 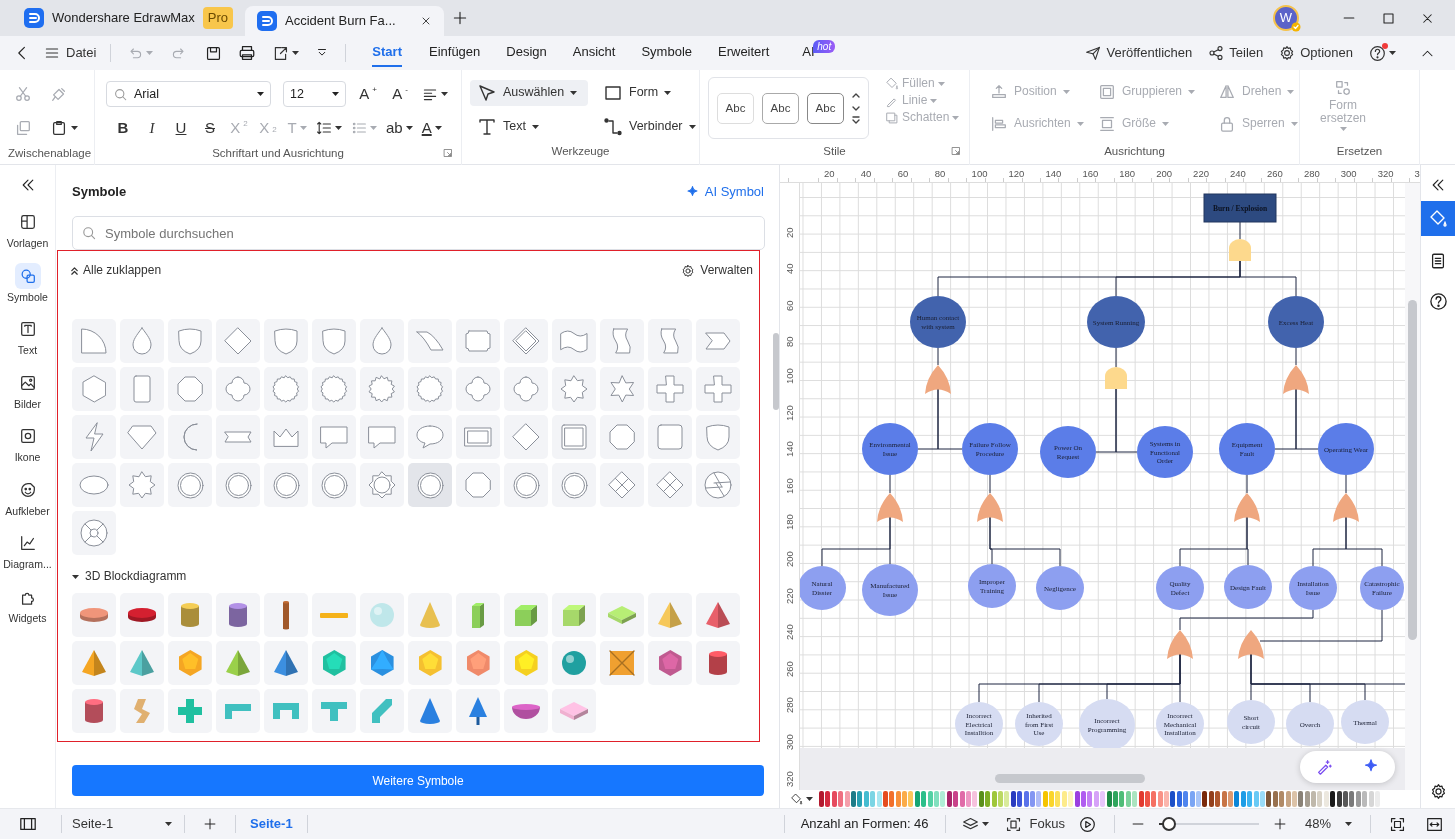 What do you see at coordinates (1417, 174) in the screenshot?
I see `ruler-label: 3` at bounding box center [1417, 174].